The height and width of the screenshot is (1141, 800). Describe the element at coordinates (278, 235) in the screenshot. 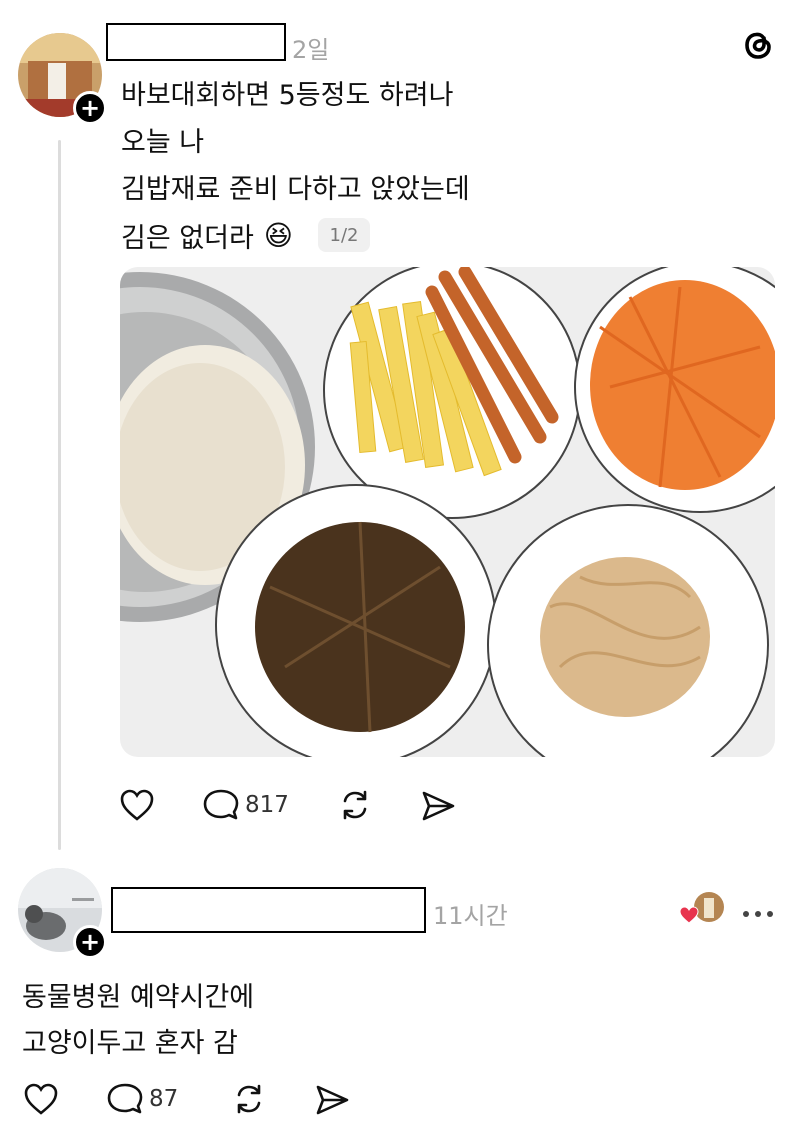

I see `laughing-emoji: 😆` at that location.